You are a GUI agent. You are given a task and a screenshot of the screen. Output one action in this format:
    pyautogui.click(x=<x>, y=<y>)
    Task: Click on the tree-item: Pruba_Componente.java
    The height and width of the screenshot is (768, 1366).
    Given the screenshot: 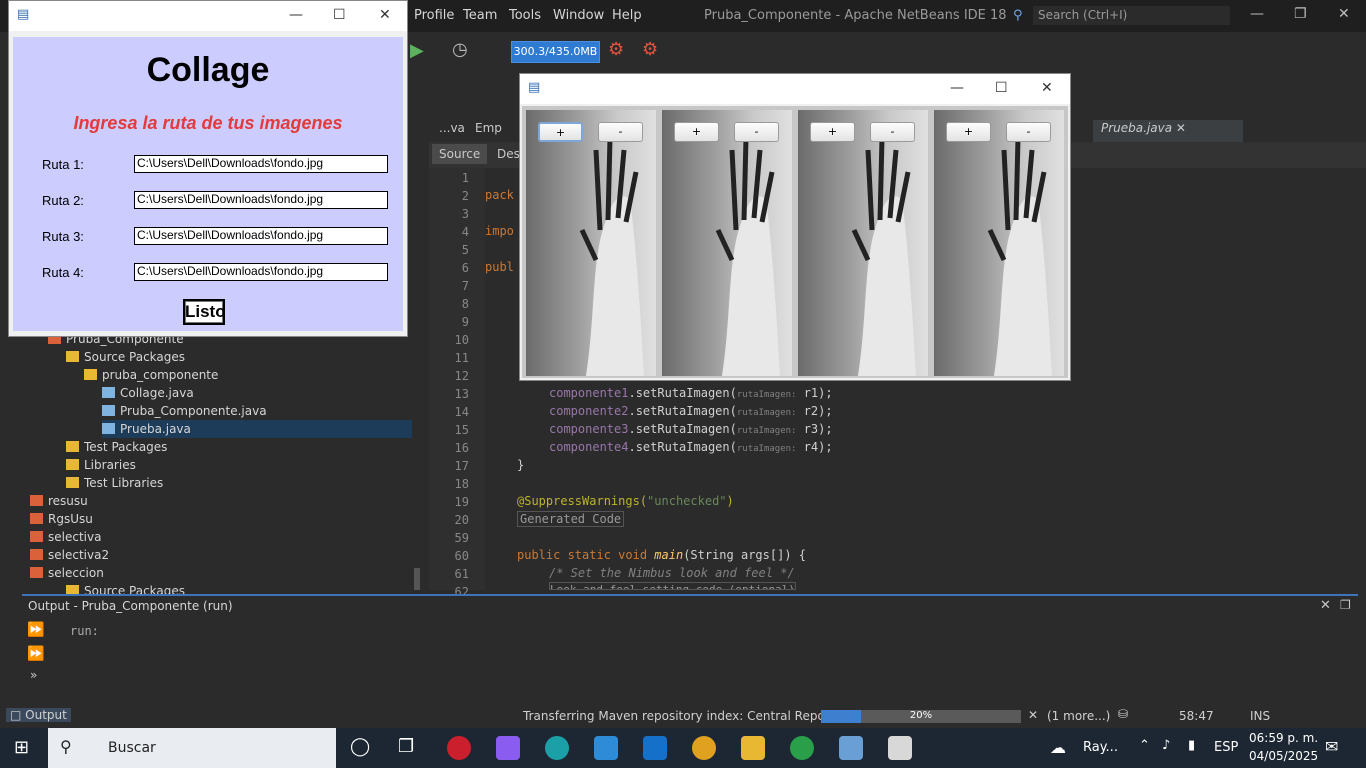 What is the action you would take?
    pyautogui.click(x=184, y=411)
    